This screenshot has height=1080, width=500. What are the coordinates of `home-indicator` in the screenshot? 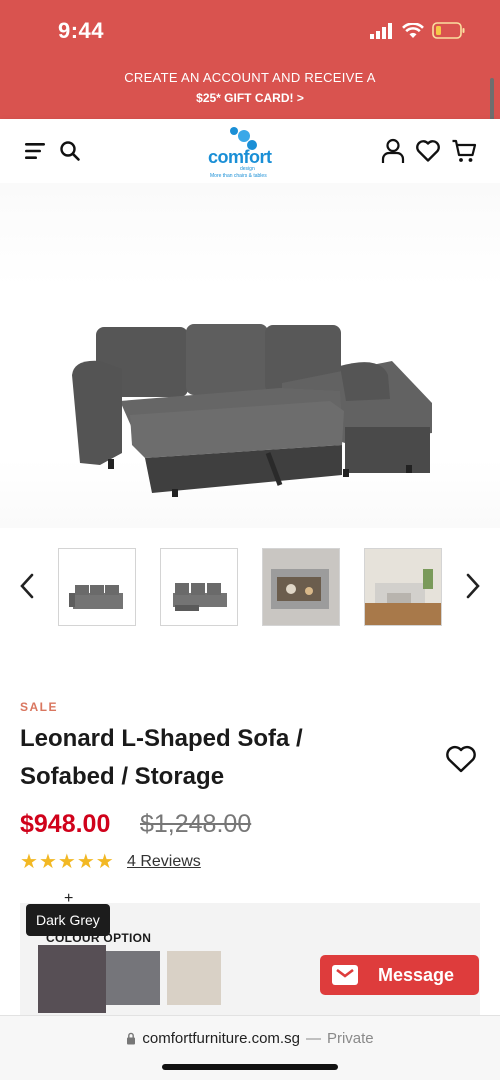 It's located at (250, 1067).